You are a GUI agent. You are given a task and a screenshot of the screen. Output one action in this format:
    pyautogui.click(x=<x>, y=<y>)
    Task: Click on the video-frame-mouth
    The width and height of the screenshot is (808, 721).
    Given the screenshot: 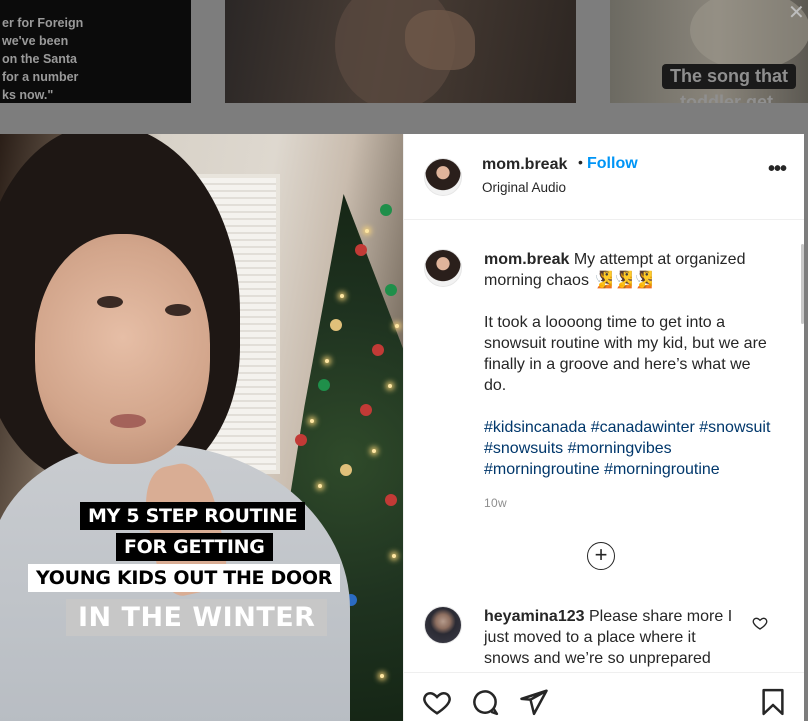 What is the action you would take?
    pyautogui.click(x=128, y=421)
    